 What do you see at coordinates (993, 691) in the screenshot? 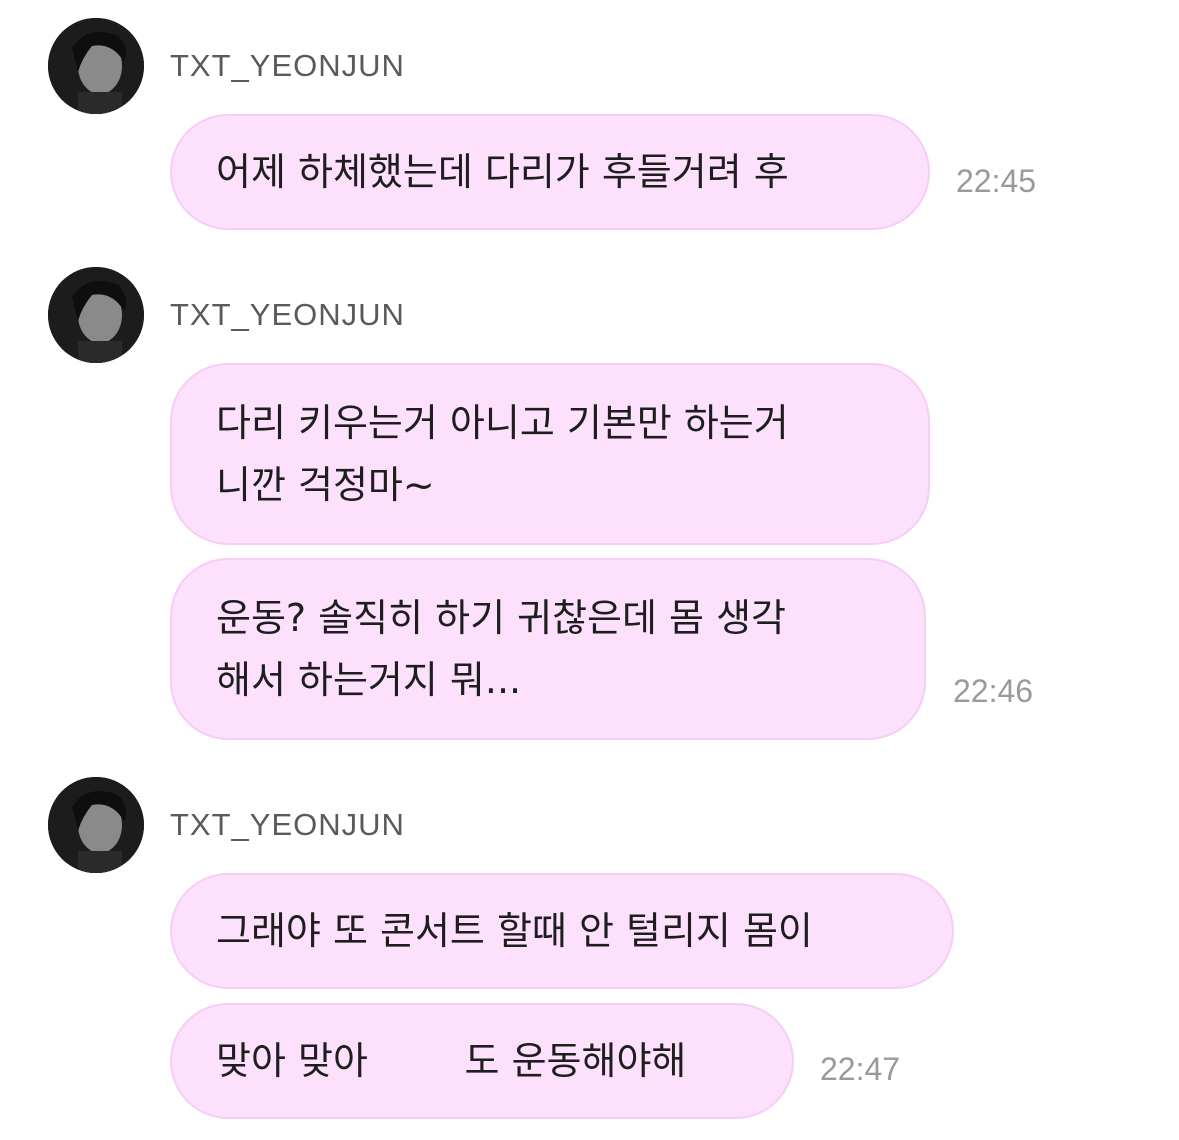
I see `message-timestamp: 22:46` at bounding box center [993, 691].